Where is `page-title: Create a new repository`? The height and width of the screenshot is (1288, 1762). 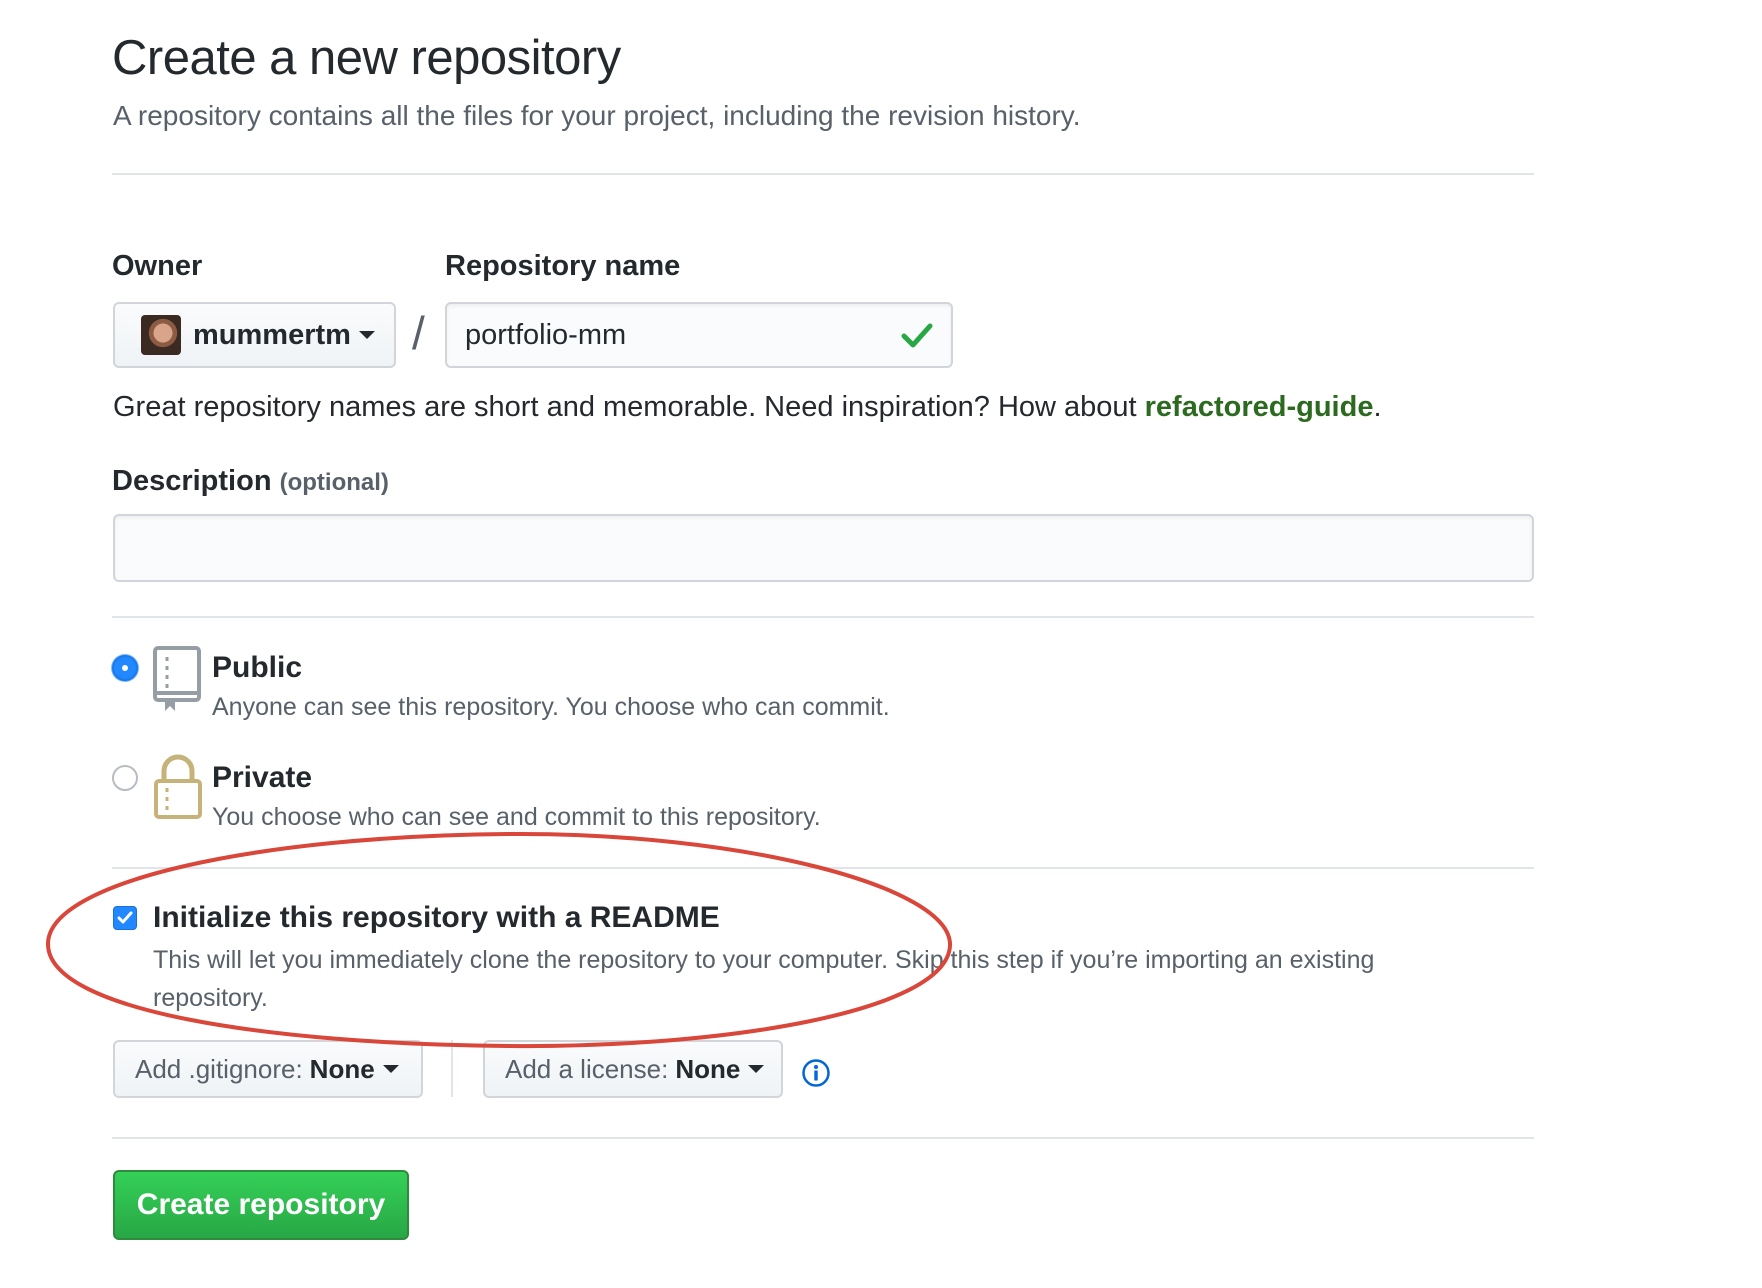
page-title: Create a new repository is located at coordinates (366, 58).